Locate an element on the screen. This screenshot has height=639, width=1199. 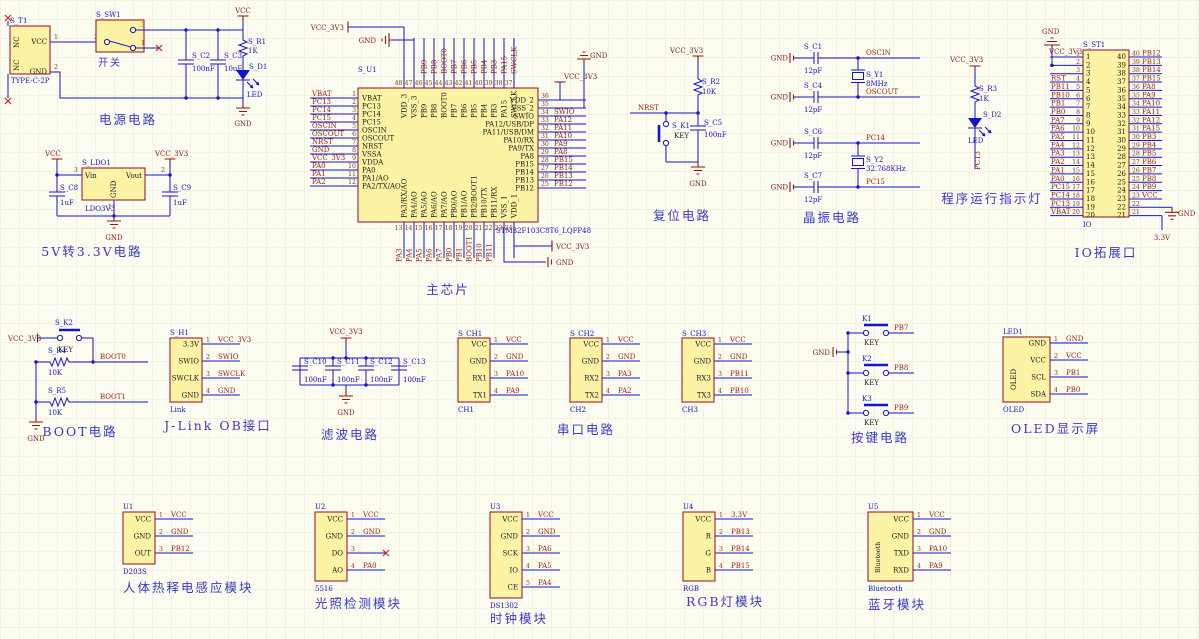
pin-name: PA10/RX is located at coordinates (518, 141).